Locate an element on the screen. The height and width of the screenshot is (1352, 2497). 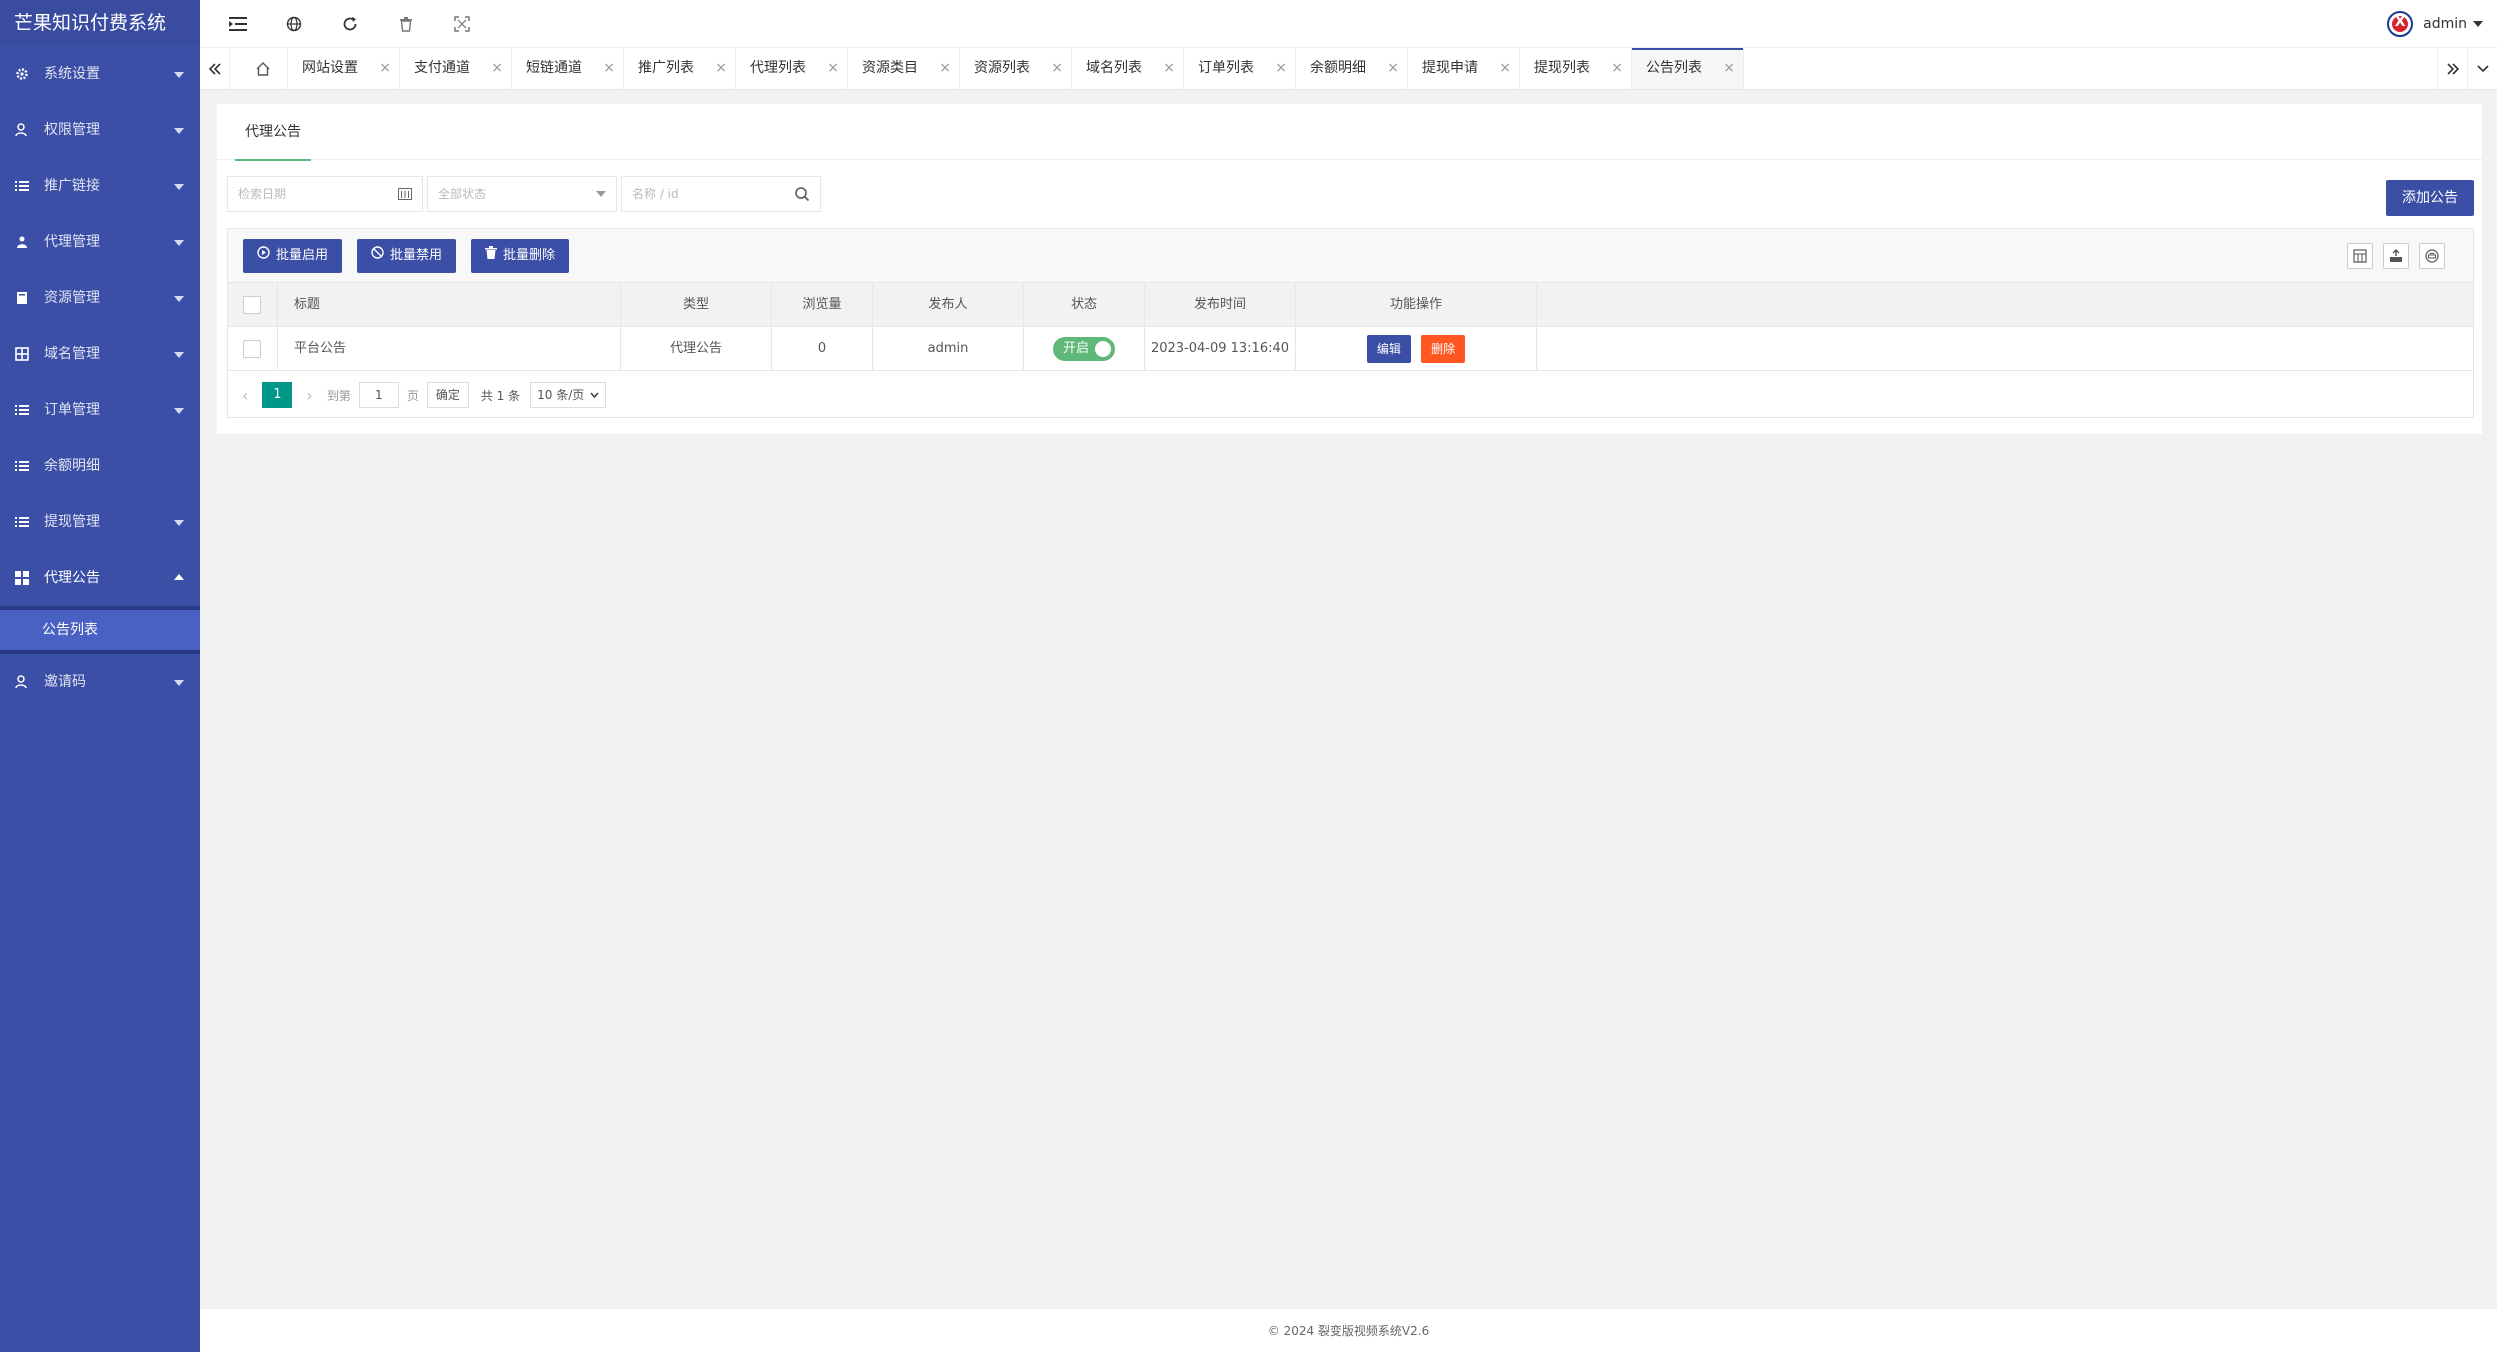
sidebar-item-order-management: 订单管理 is located at coordinates (100, 410).